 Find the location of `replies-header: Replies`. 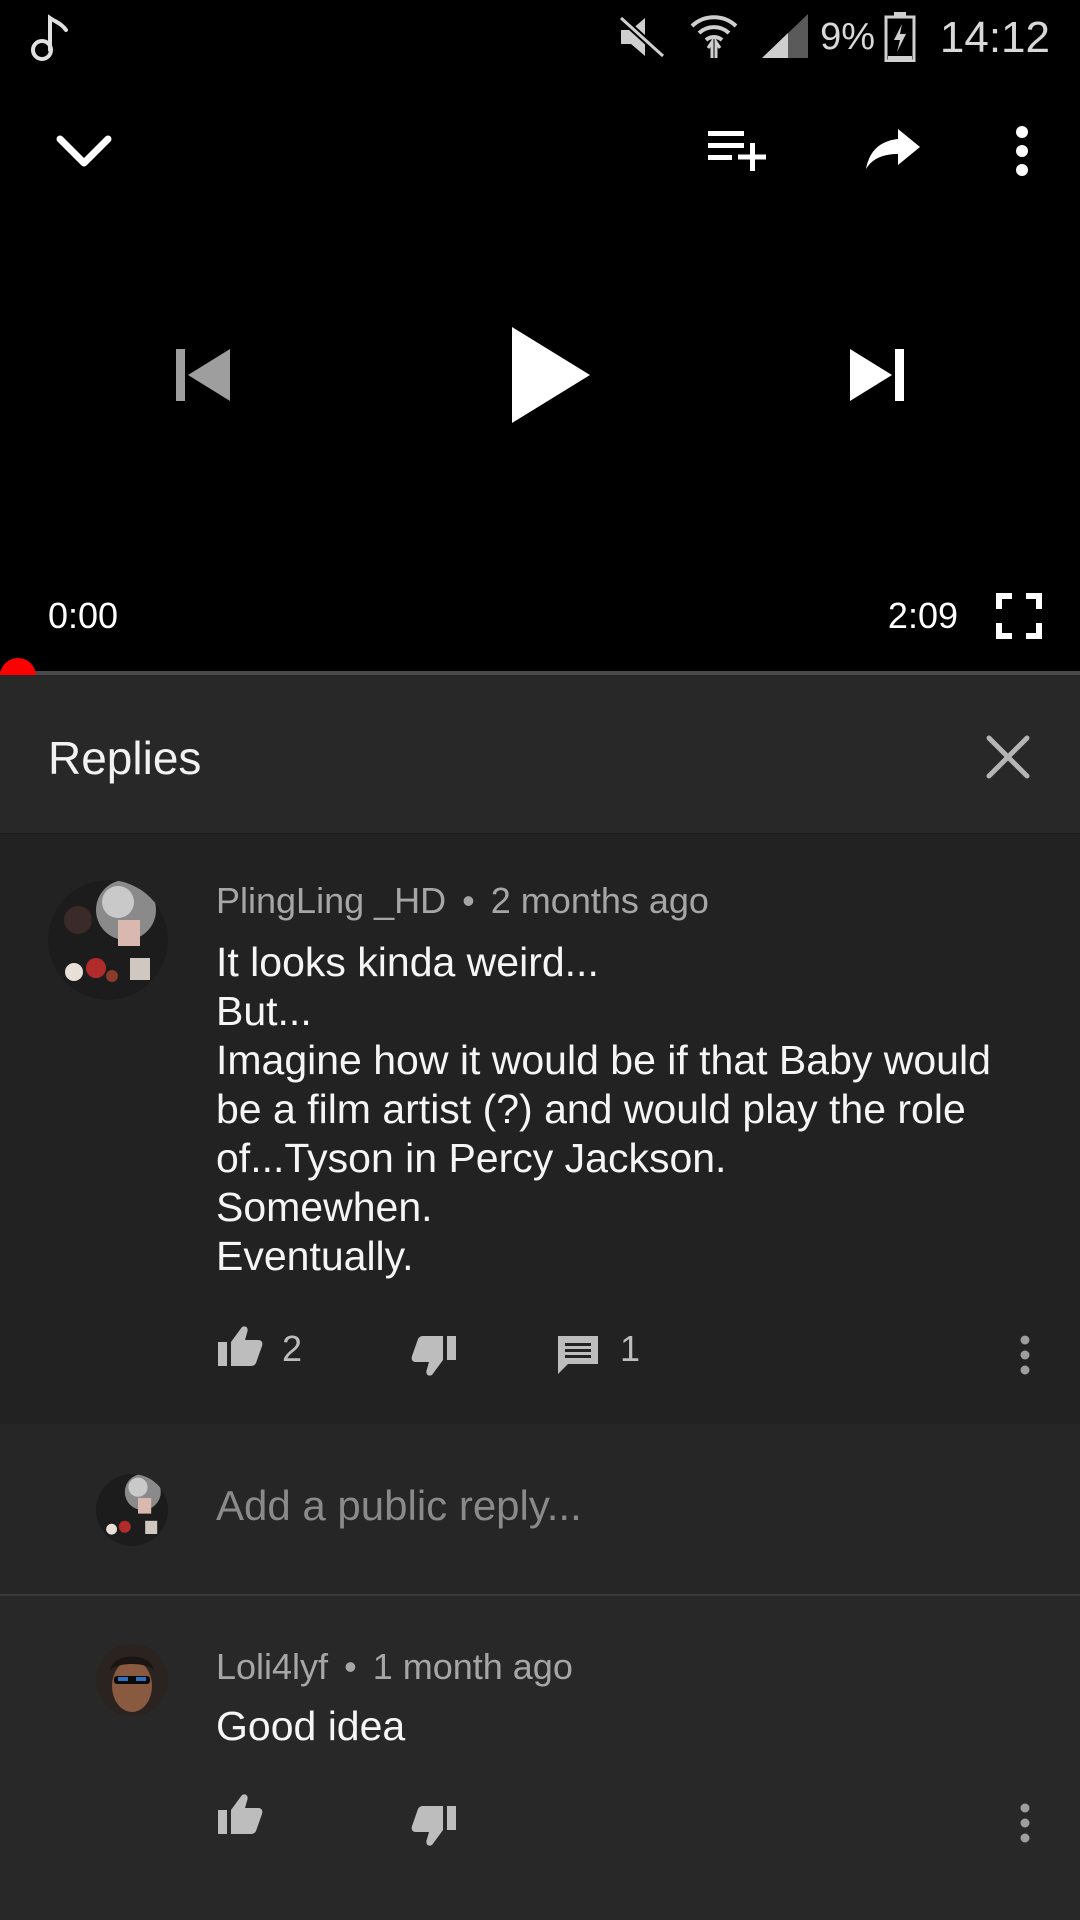

replies-header: Replies is located at coordinates (540, 754).